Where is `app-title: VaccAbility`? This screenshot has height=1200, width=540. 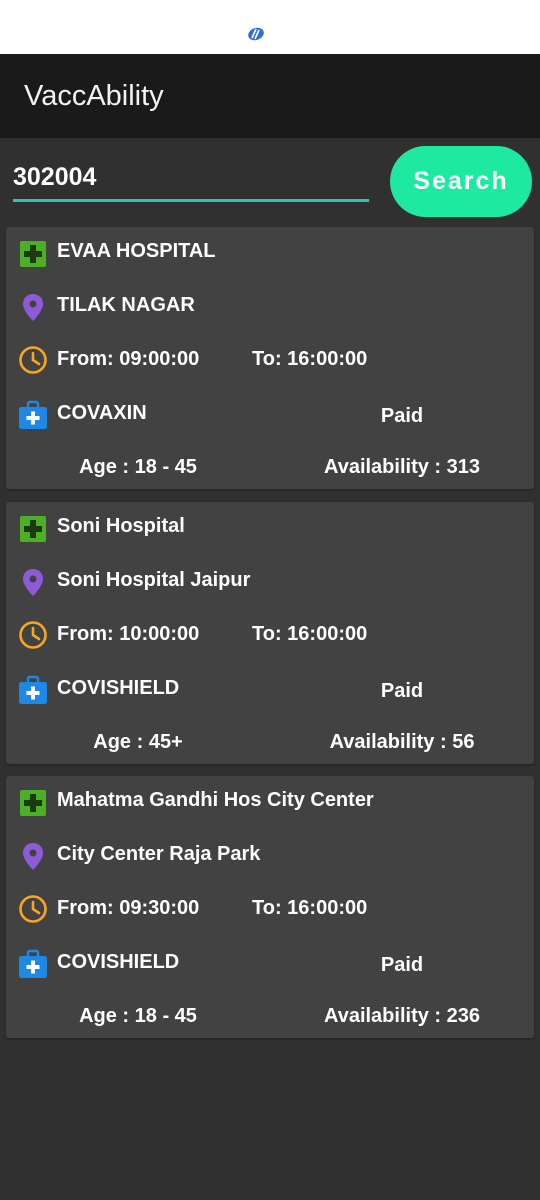 app-title: VaccAbility is located at coordinates (94, 96).